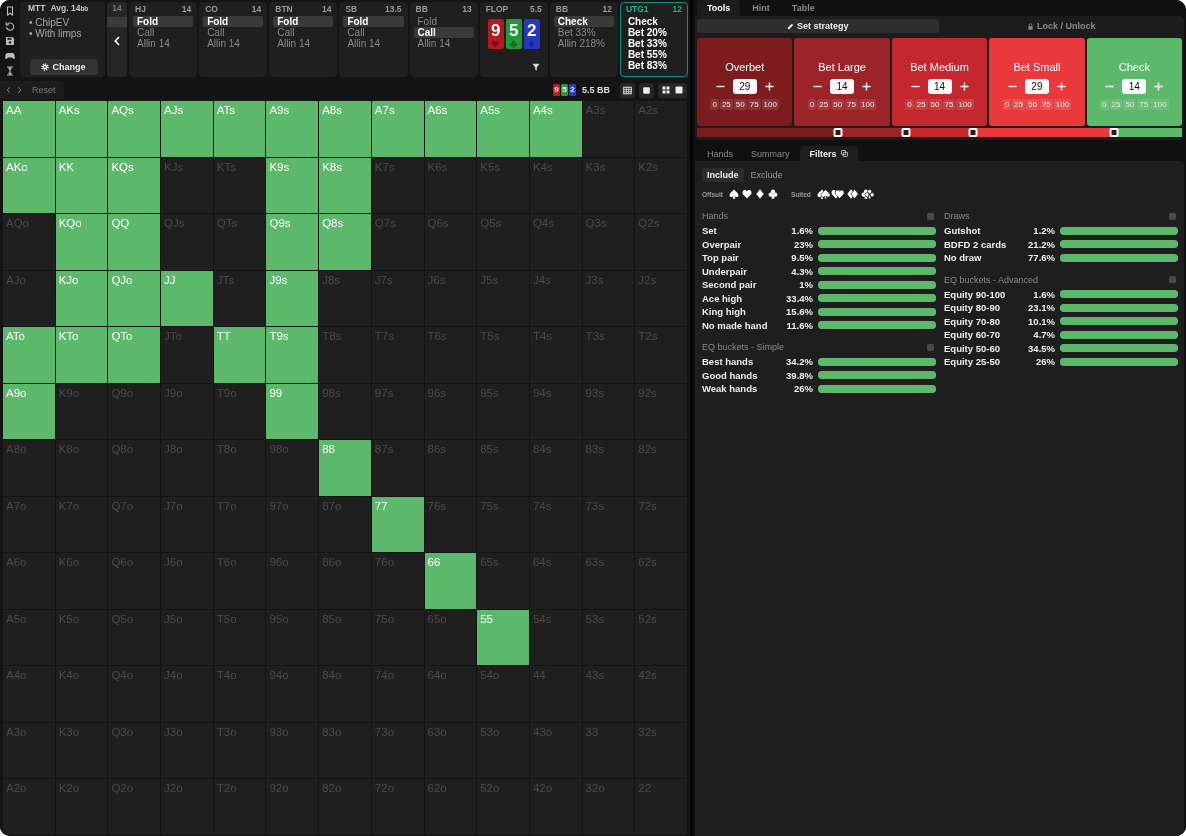  What do you see at coordinates (81, 129) in the screenshot?
I see `hand-cell: AKs` at bounding box center [81, 129].